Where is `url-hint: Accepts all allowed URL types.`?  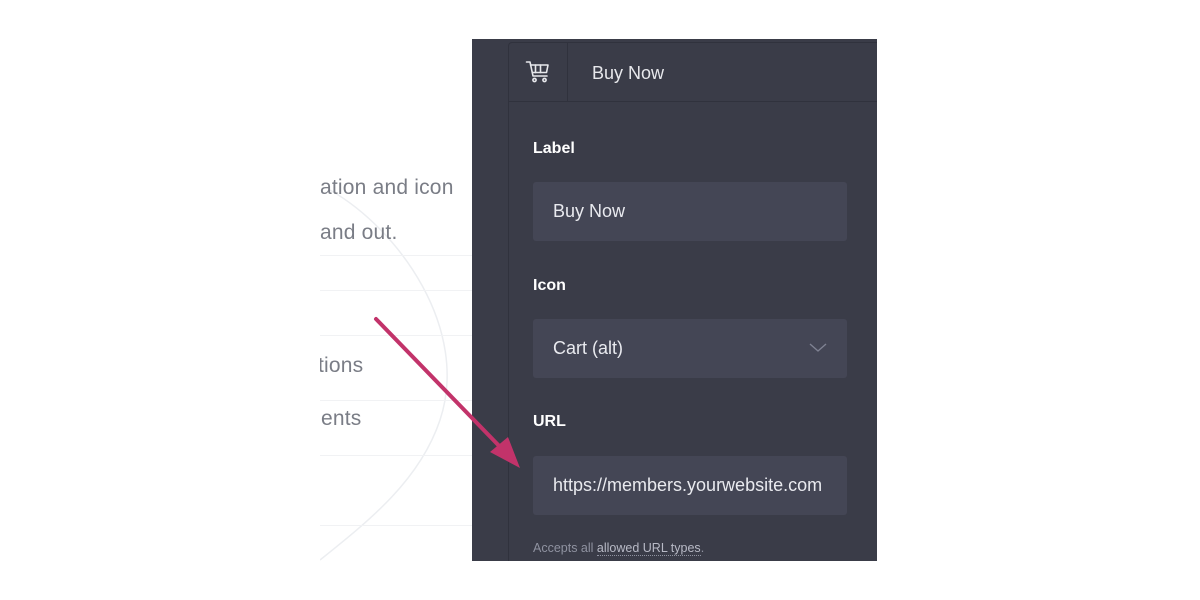 url-hint: Accepts all allowed URL types. is located at coordinates (619, 548).